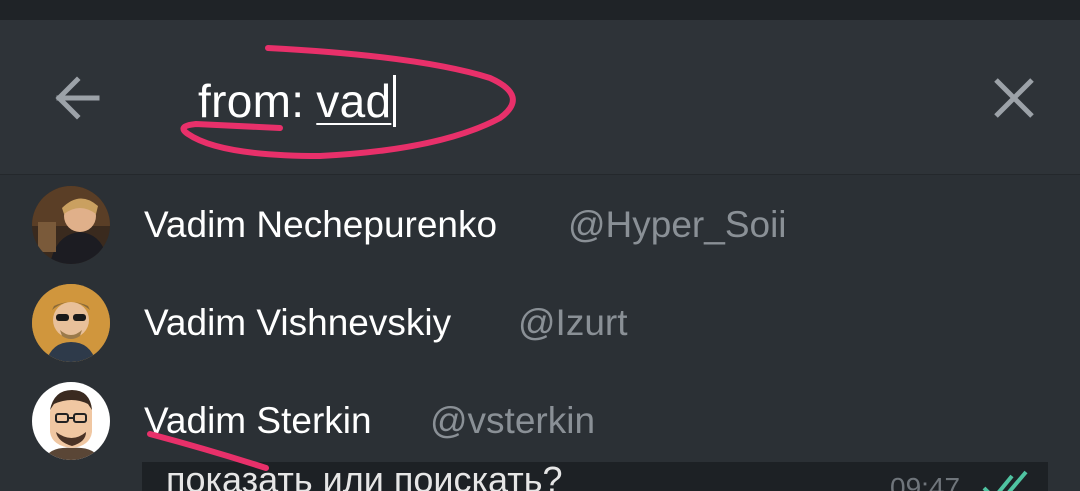  Describe the element at coordinates (298, 322) in the screenshot. I see `suggestion-name: Vadim Vishnevskiy` at that location.